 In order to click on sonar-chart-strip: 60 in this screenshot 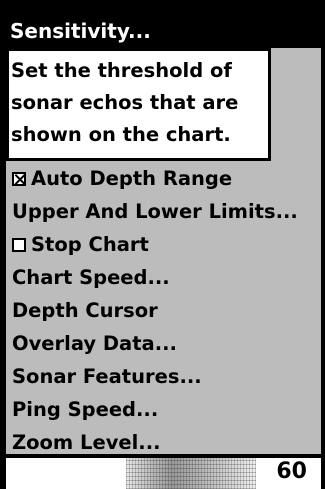, I will do `click(163, 473)`.